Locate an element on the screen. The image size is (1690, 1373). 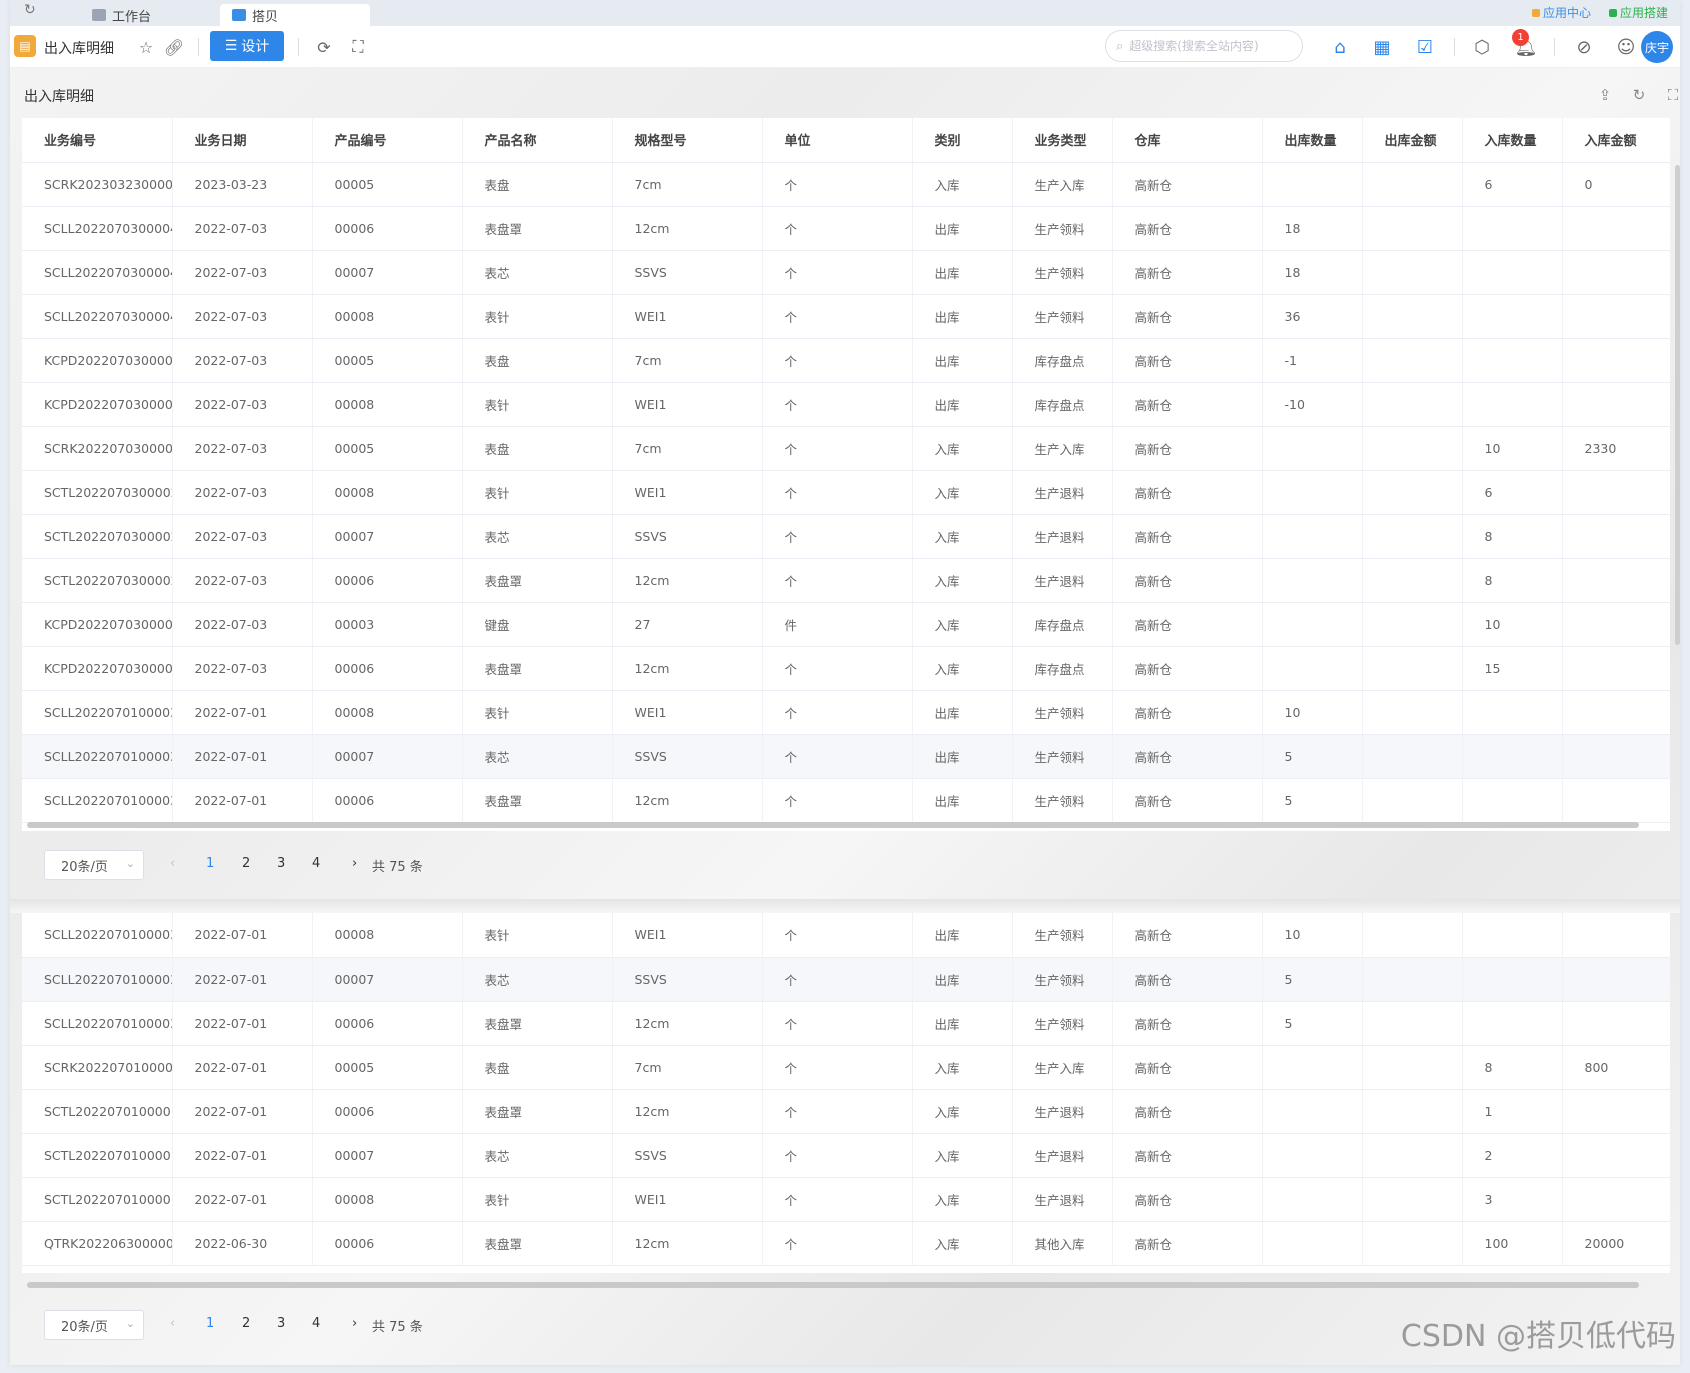
app-center-link: 应用中心 is located at coordinates (1561, 12).